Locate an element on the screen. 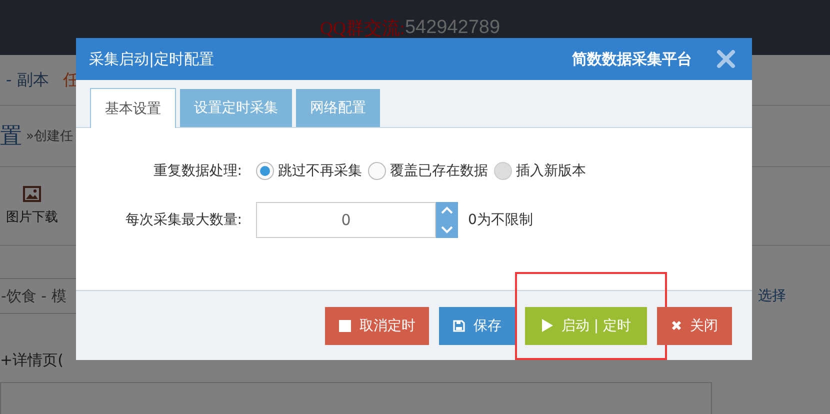  number-field: 0 is located at coordinates (346, 220).